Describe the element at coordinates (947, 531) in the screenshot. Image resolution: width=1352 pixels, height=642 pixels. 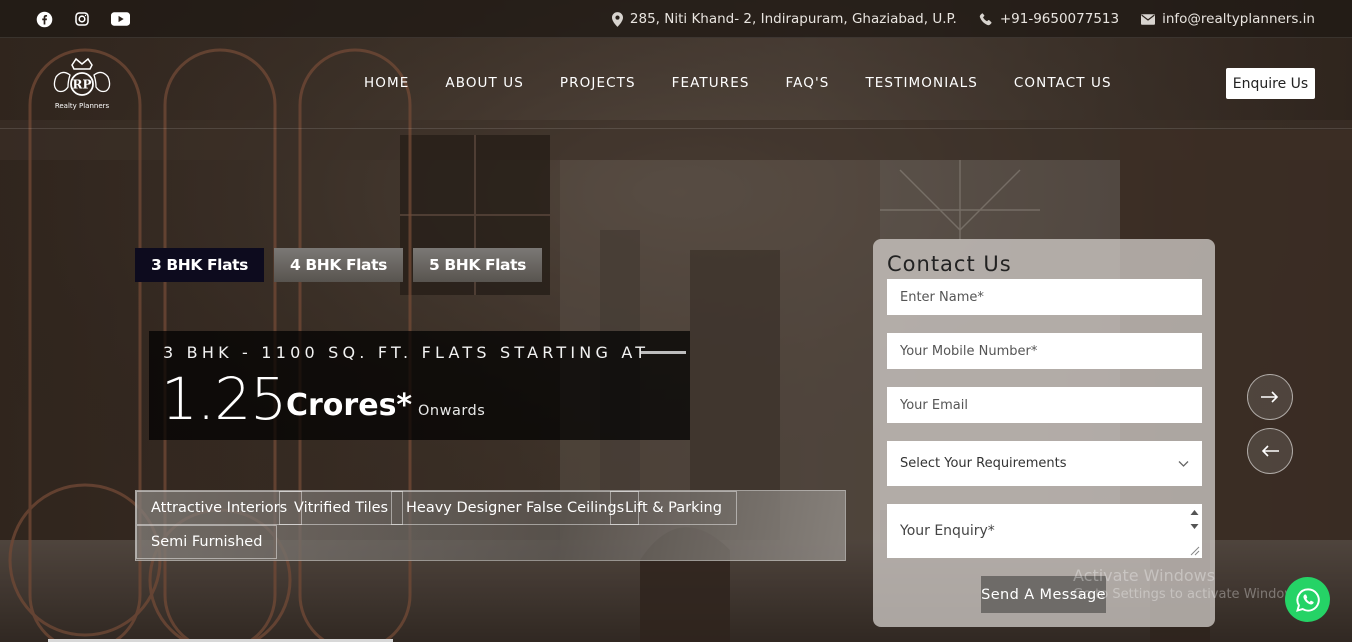
I see `enquiry-placeholder: Your Enquiry*` at that location.